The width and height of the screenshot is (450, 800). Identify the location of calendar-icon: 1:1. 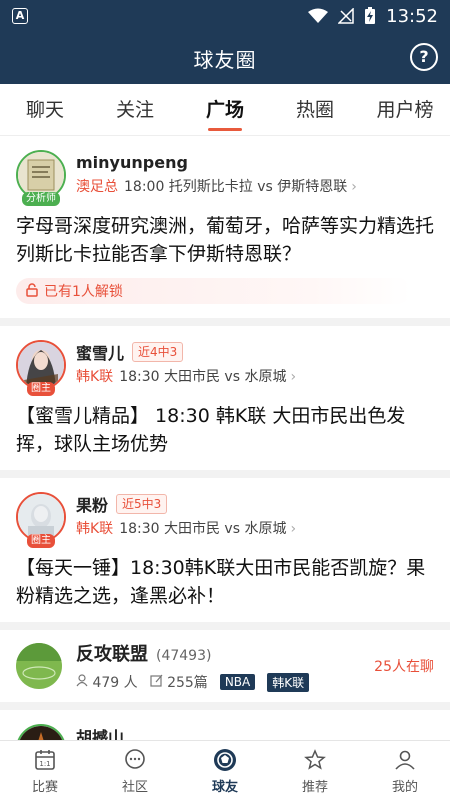
(45, 760).